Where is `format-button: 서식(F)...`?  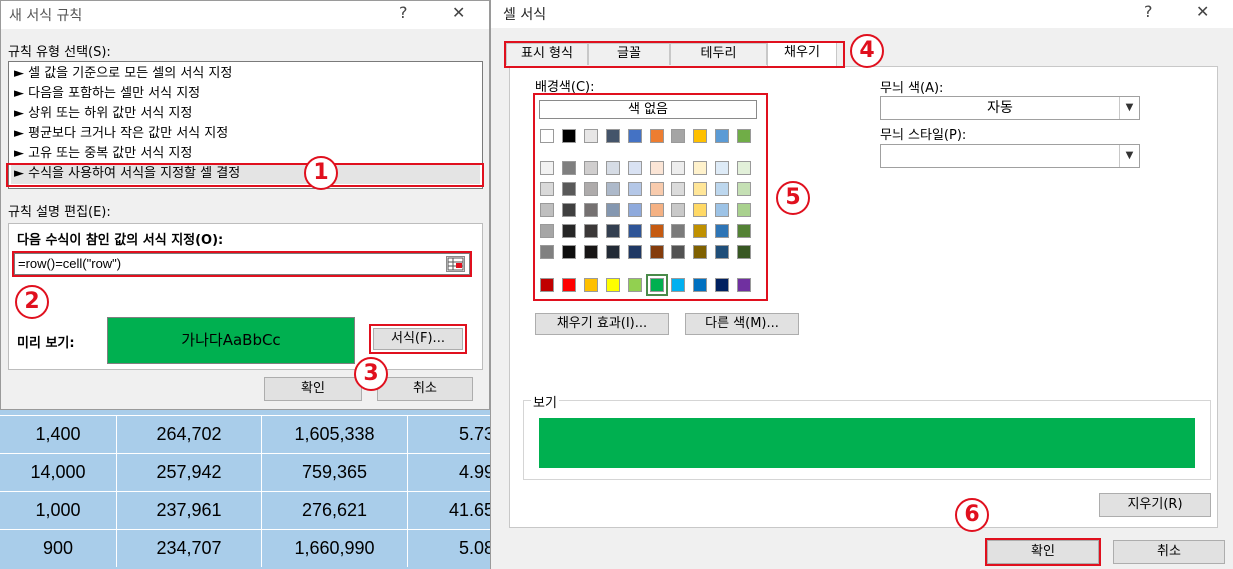 format-button: 서식(F)... is located at coordinates (418, 339).